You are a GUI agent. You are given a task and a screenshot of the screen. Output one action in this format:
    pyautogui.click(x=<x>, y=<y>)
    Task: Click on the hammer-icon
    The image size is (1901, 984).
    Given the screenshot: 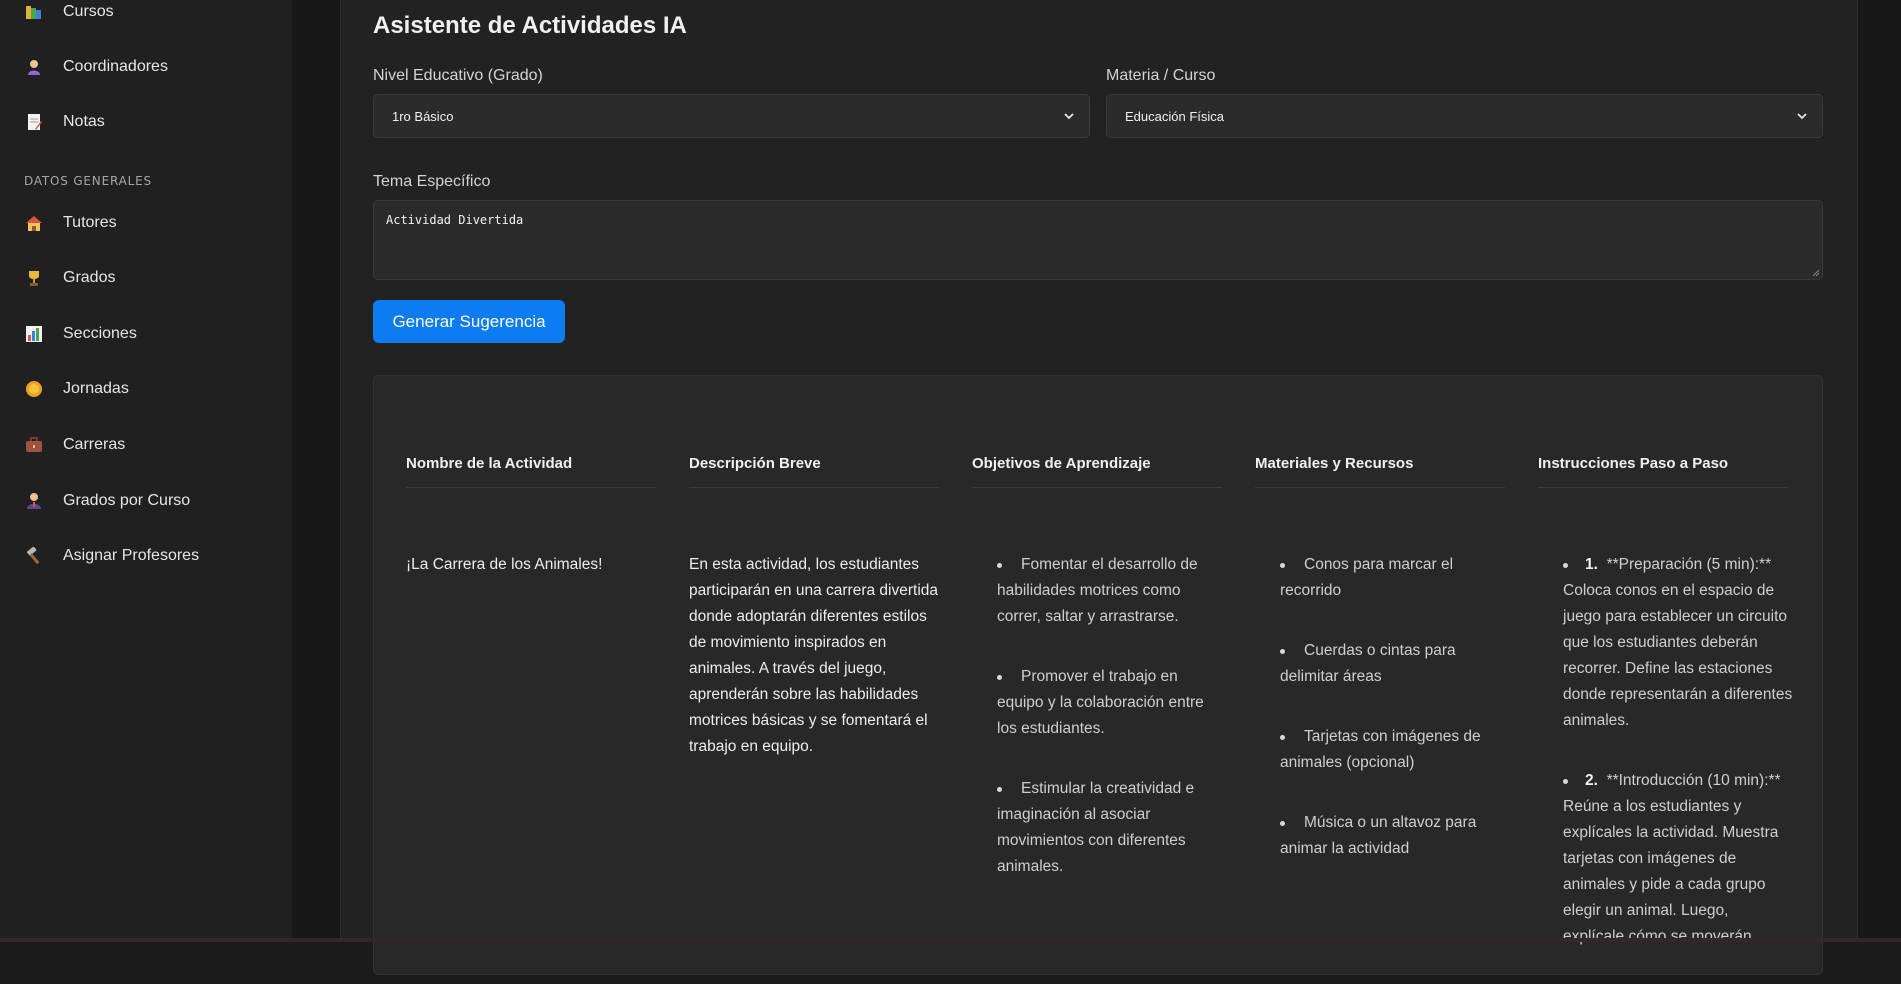 What is the action you would take?
    pyautogui.click(x=34, y=556)
    